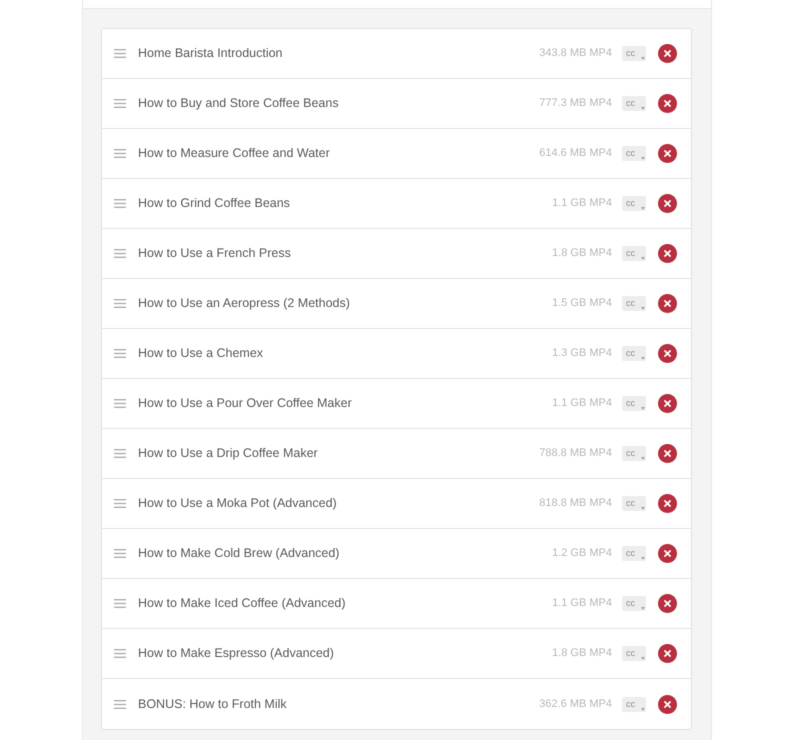 The height and width of the screenshot is (740, 800). What do you see at coordinates (582, 354) in the screenshot?
I see `file-size: 1.3 GB MP4` at bounding box center [582, 354].